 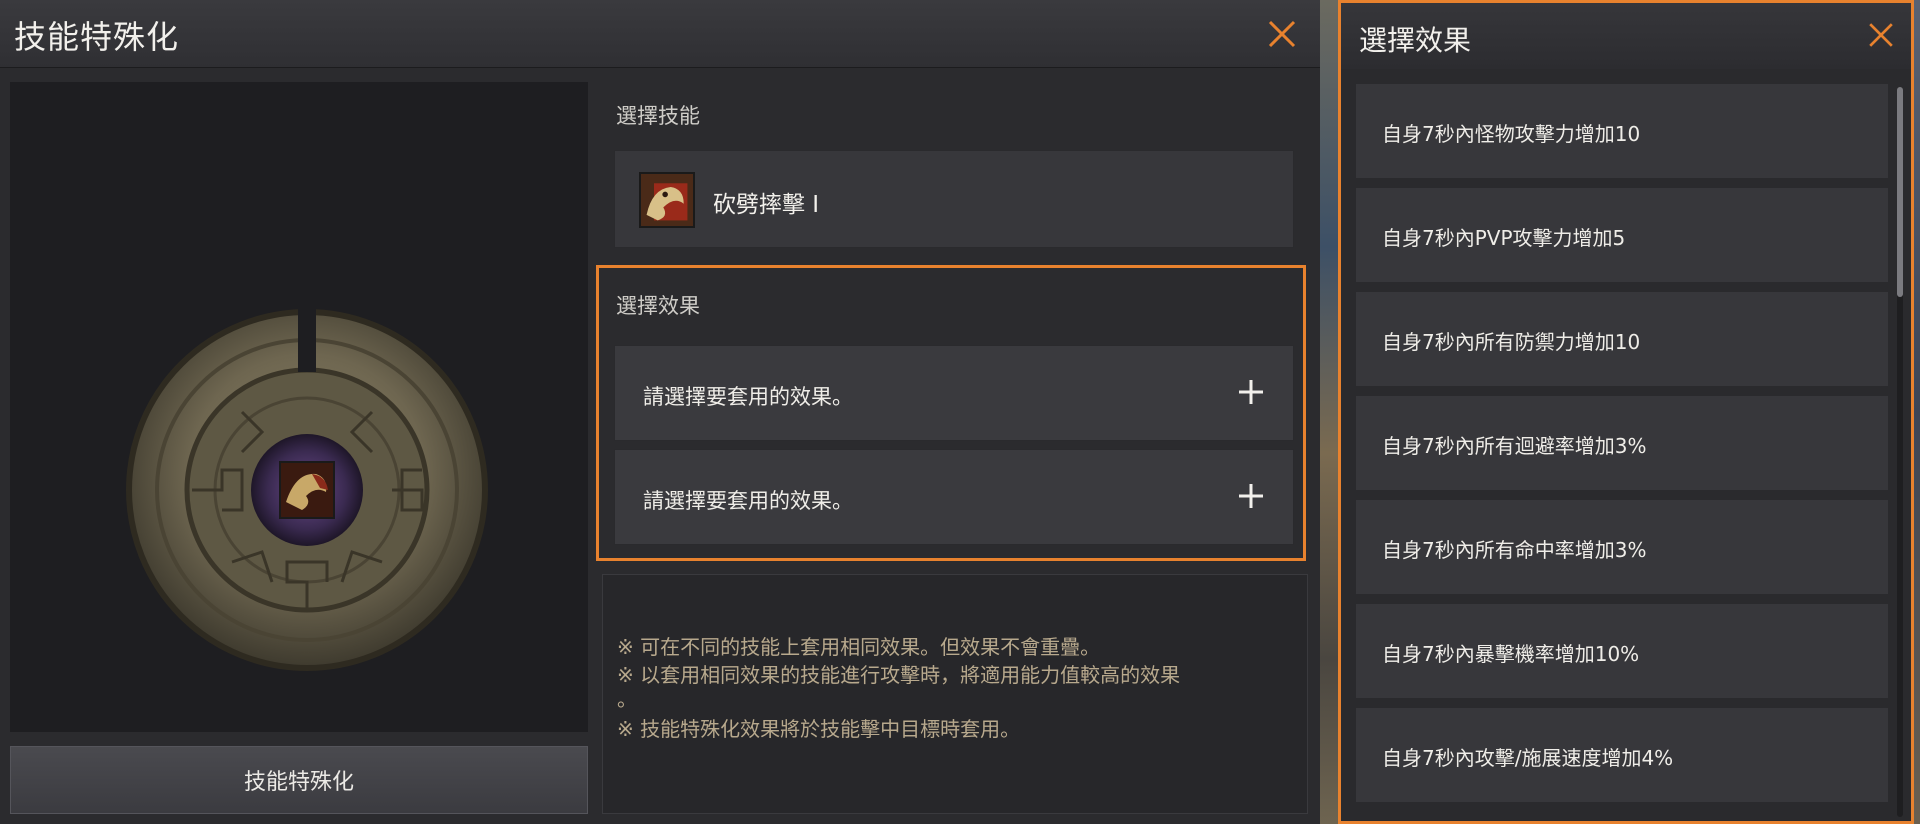 I want to click on specialize-button: 技能特殊化, so click(x=299, y=780).